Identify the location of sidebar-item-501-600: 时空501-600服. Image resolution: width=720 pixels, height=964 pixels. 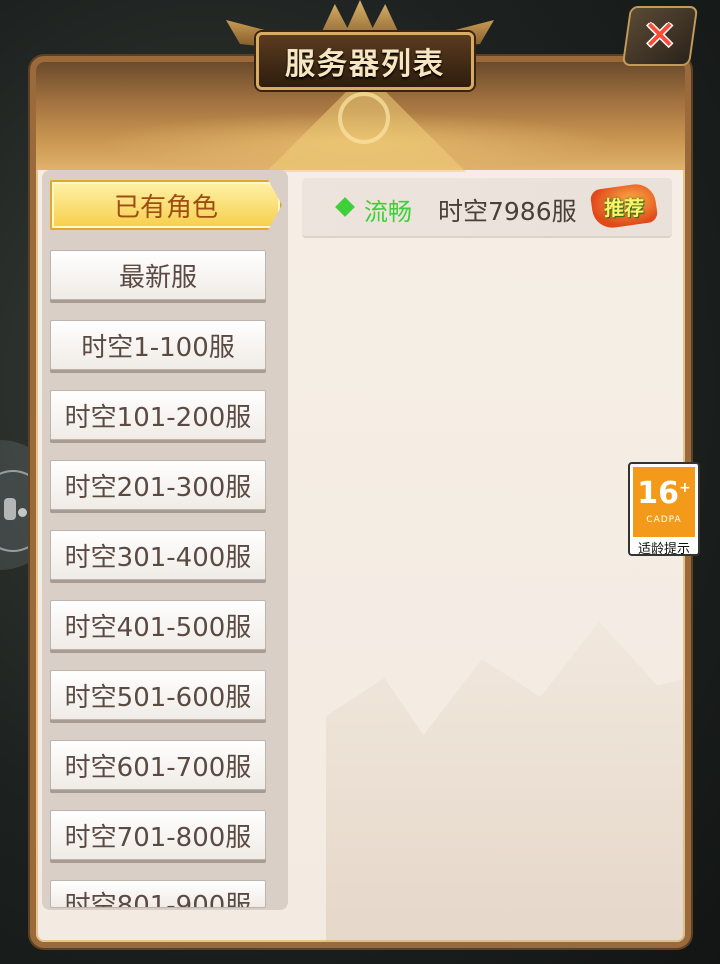
(158, 695).